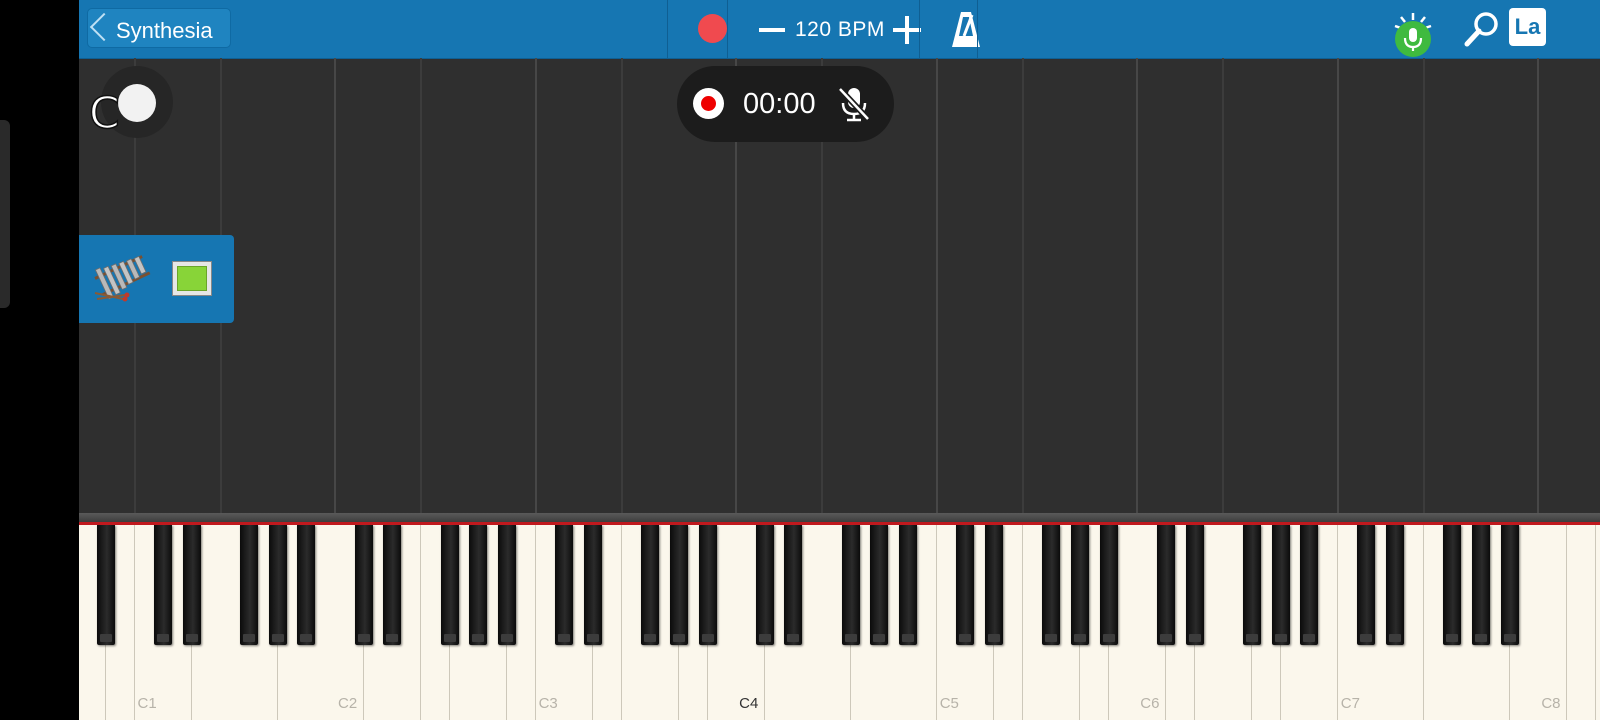 The width and height of the screenshot is (1600, 720). What do you see at coordinates (123, 277) in the screenshot?
I see `xylophone-icon` at bounding box center [123, 277].